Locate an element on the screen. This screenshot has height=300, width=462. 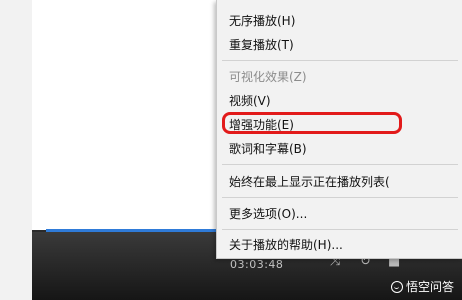
menu-item-video: 视频(V) is located at coordinates (250, 101).